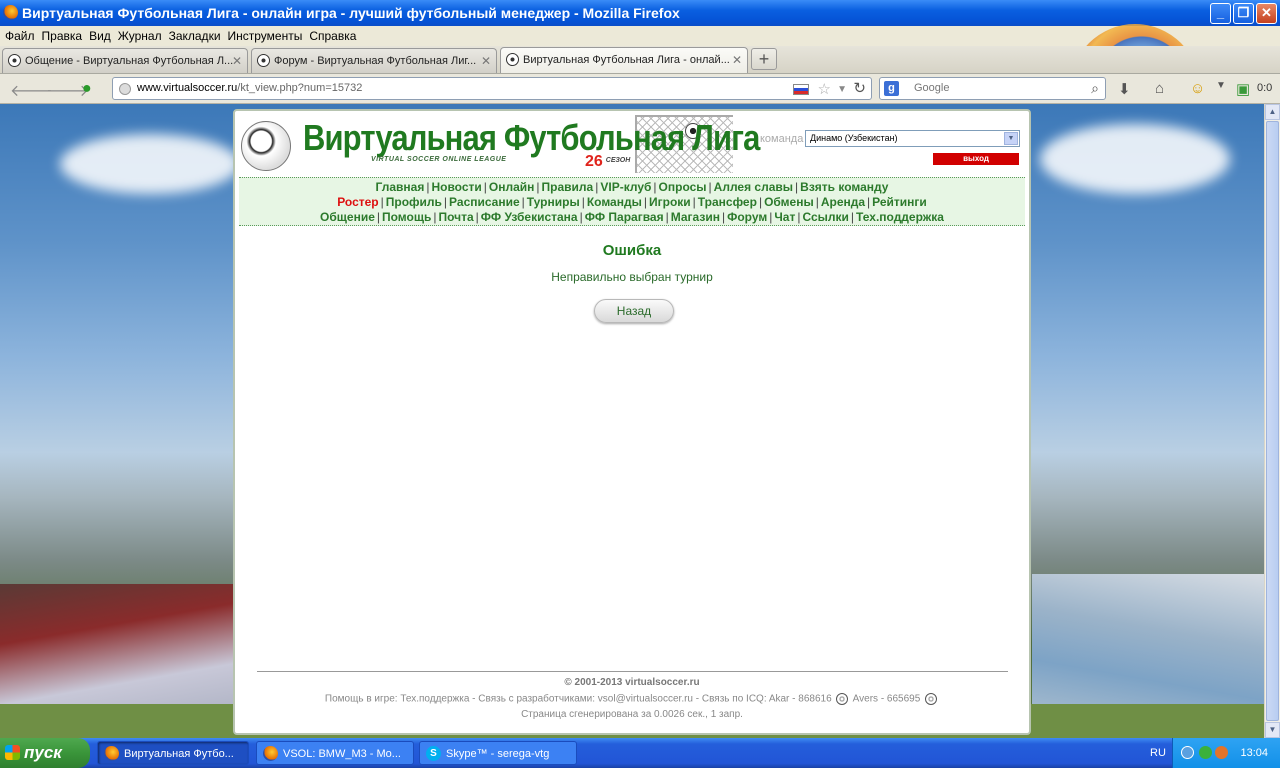  Describe the element at coordinates (414, 202) in the screenshot. I see `menu-link-profile: Профиль` at that location.